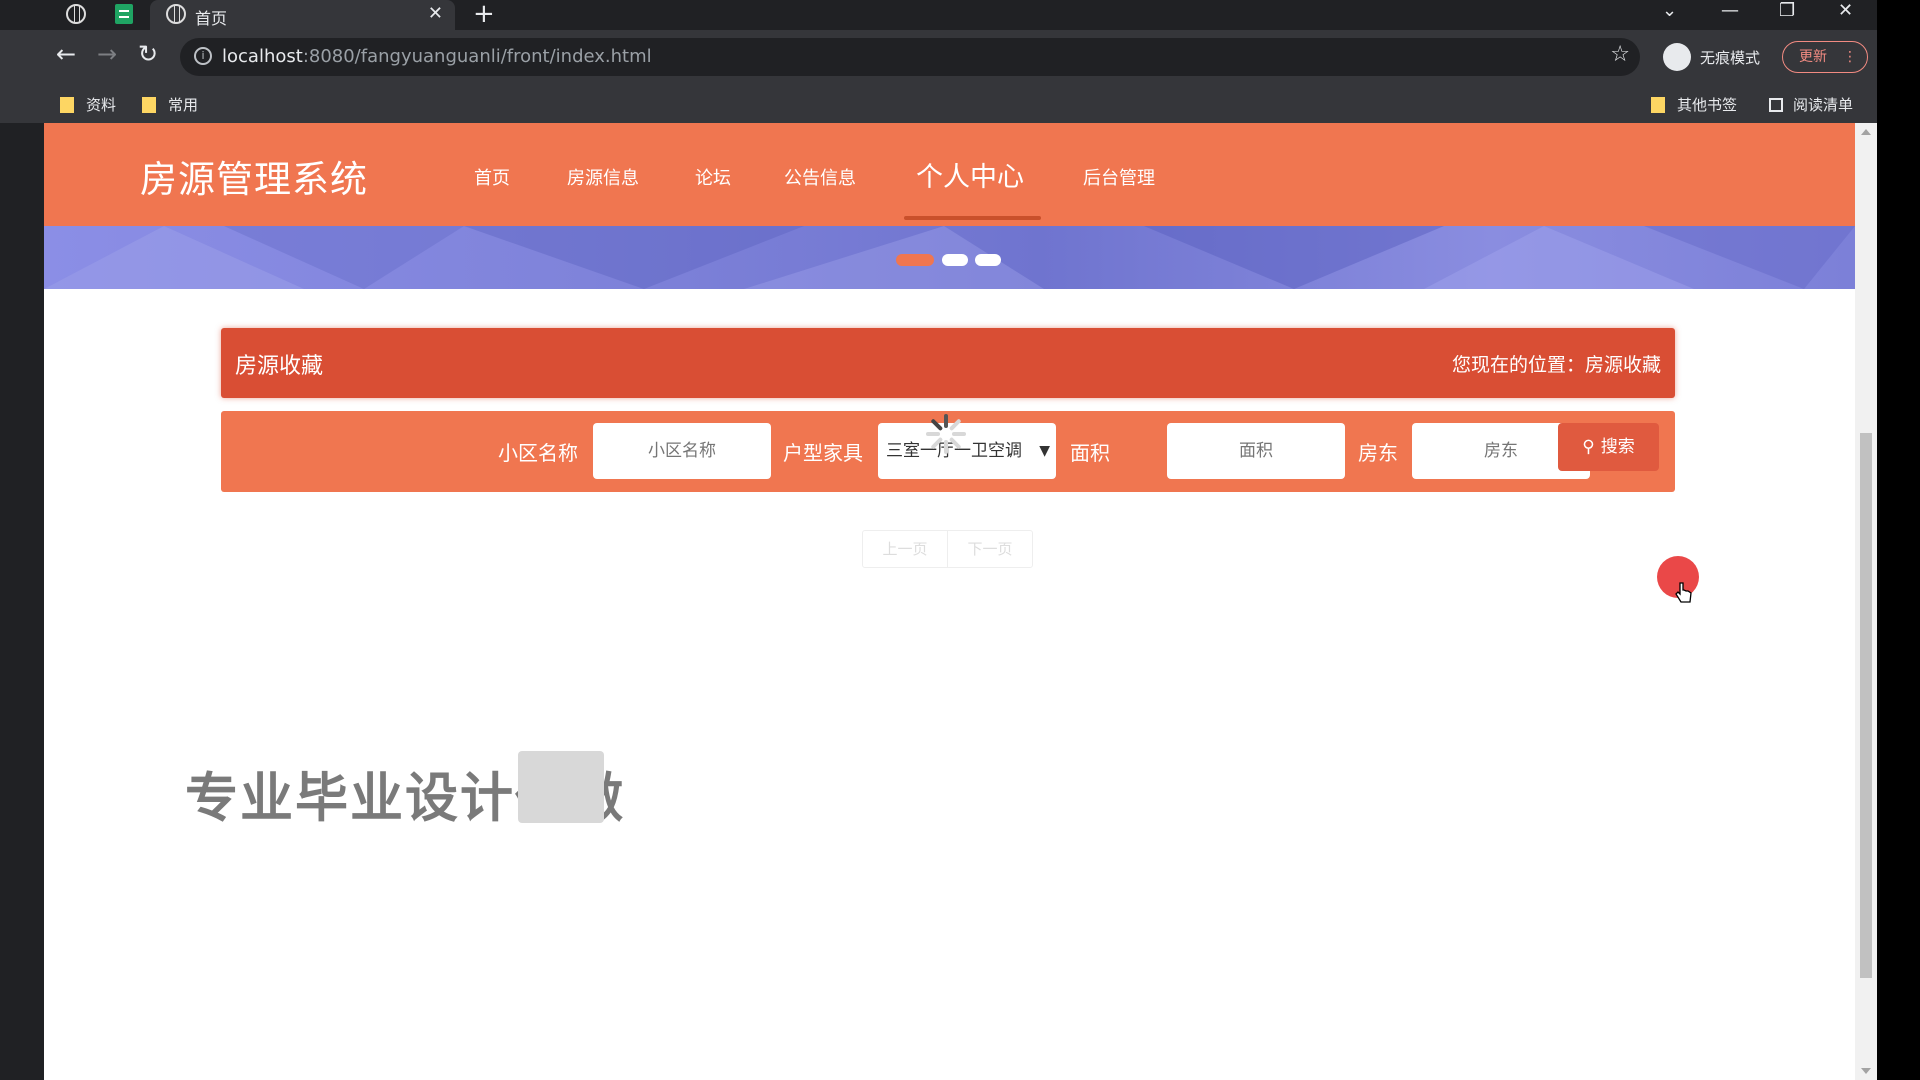 The height and width of the screenshot is (1080, 1920). I want to click on tab-favicon-globe-icon, so click(176, 14).